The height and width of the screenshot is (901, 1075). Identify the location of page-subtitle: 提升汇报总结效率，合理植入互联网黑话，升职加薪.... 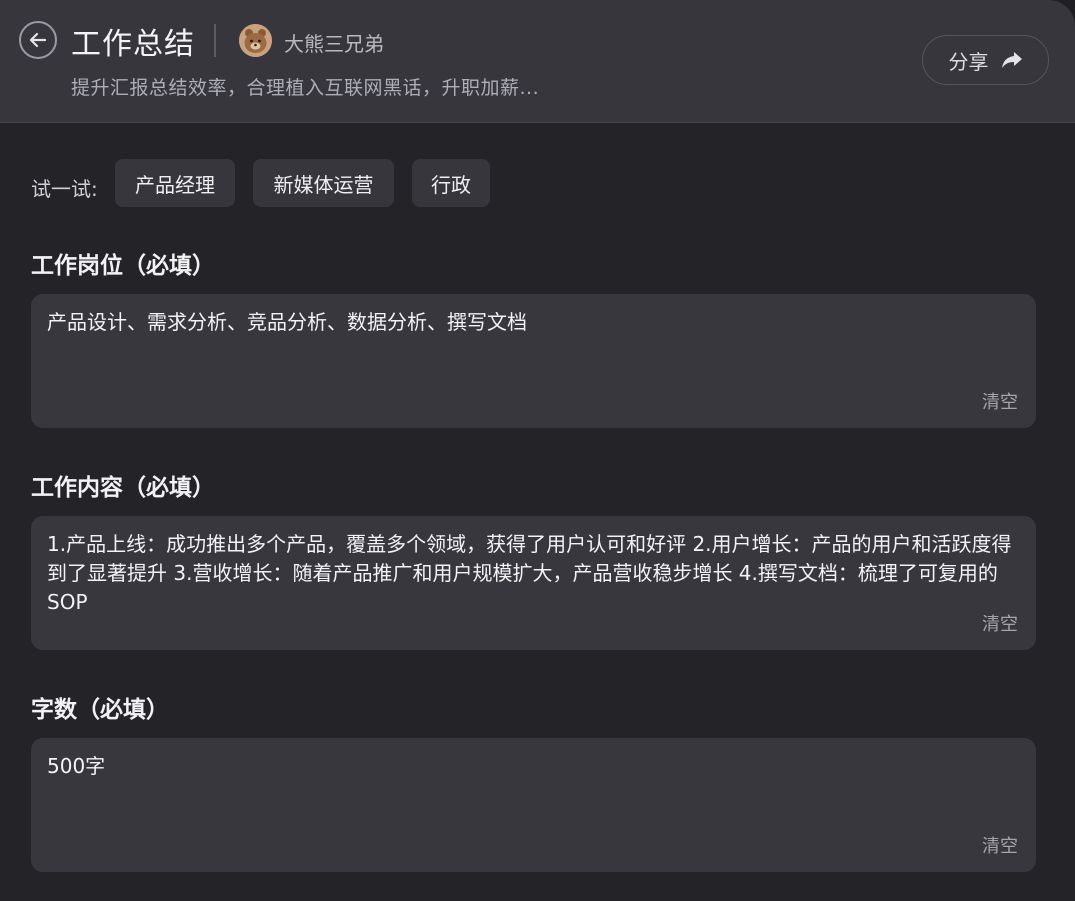
(305, 88).